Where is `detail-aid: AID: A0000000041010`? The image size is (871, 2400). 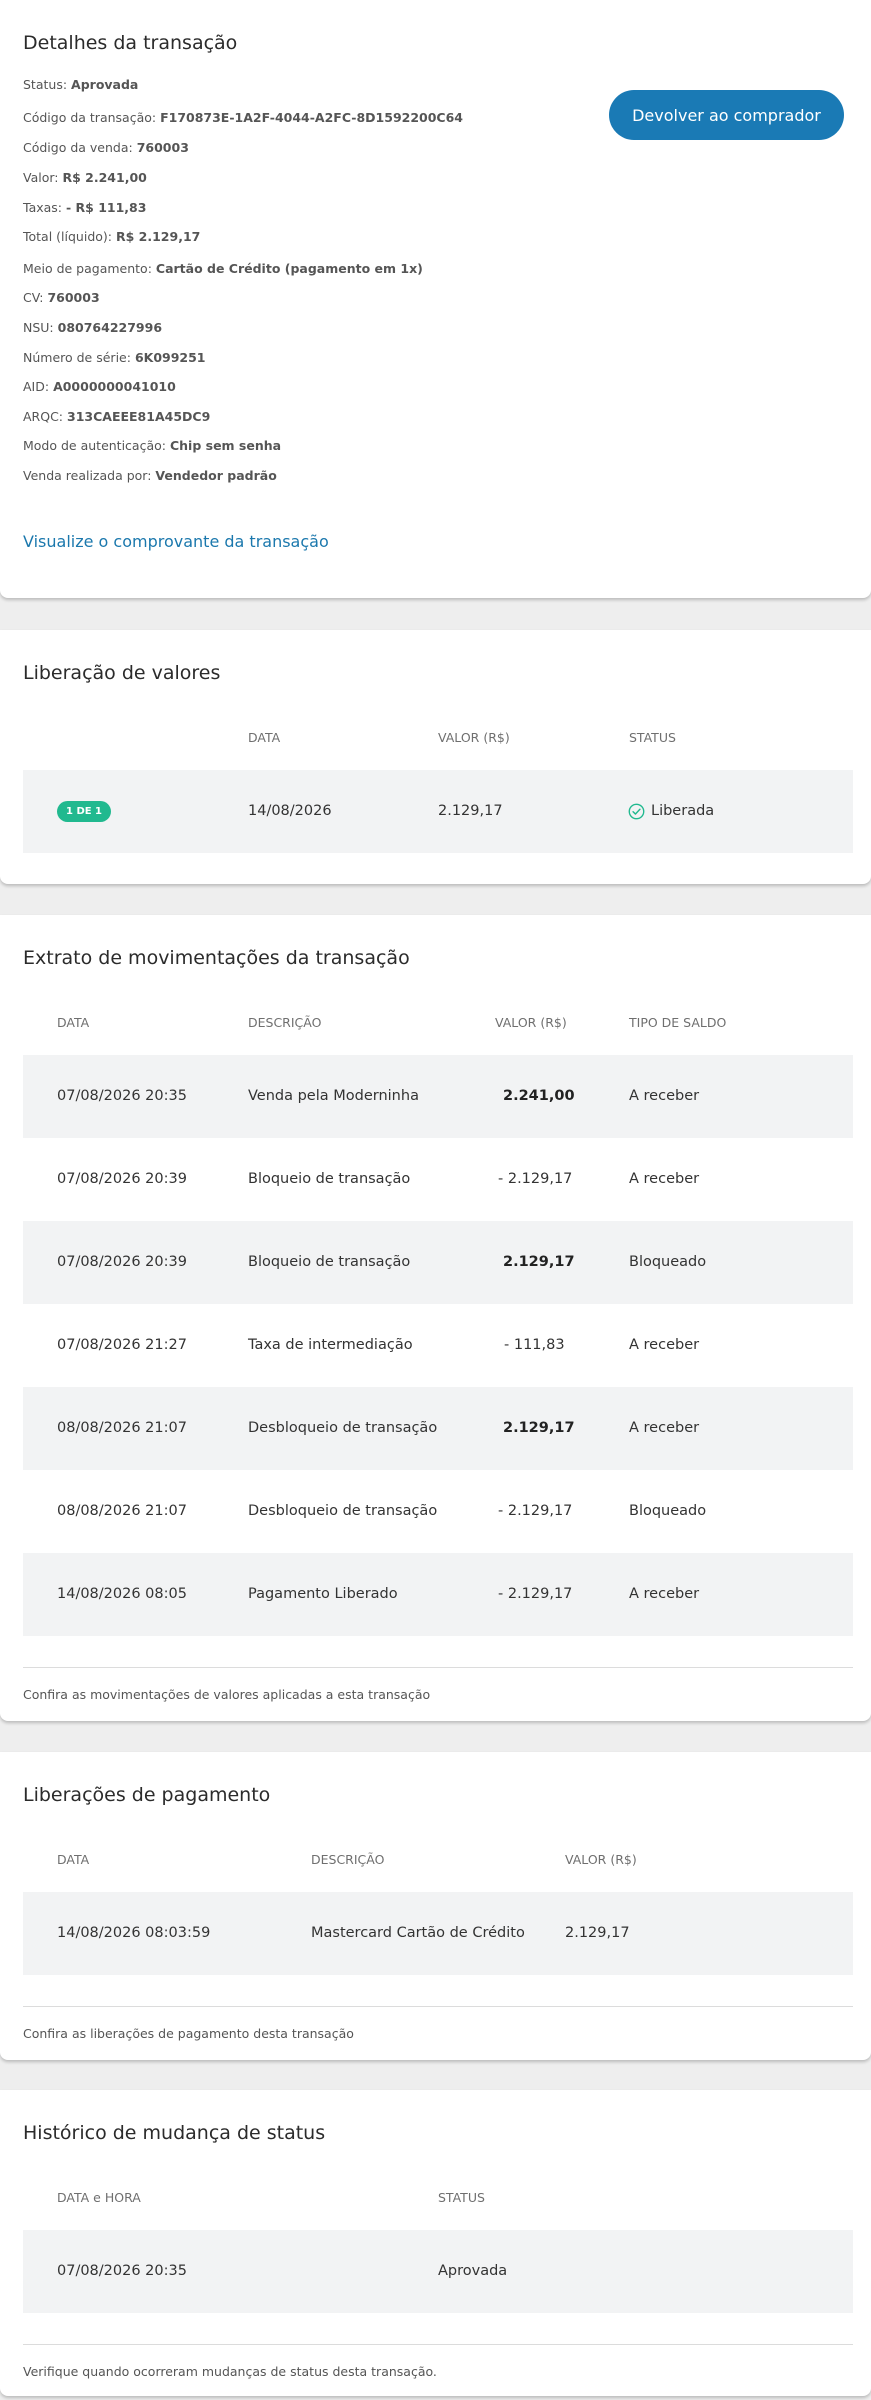 detail-aid: AID: A0000000041010 is located at coordinates (99, 386).